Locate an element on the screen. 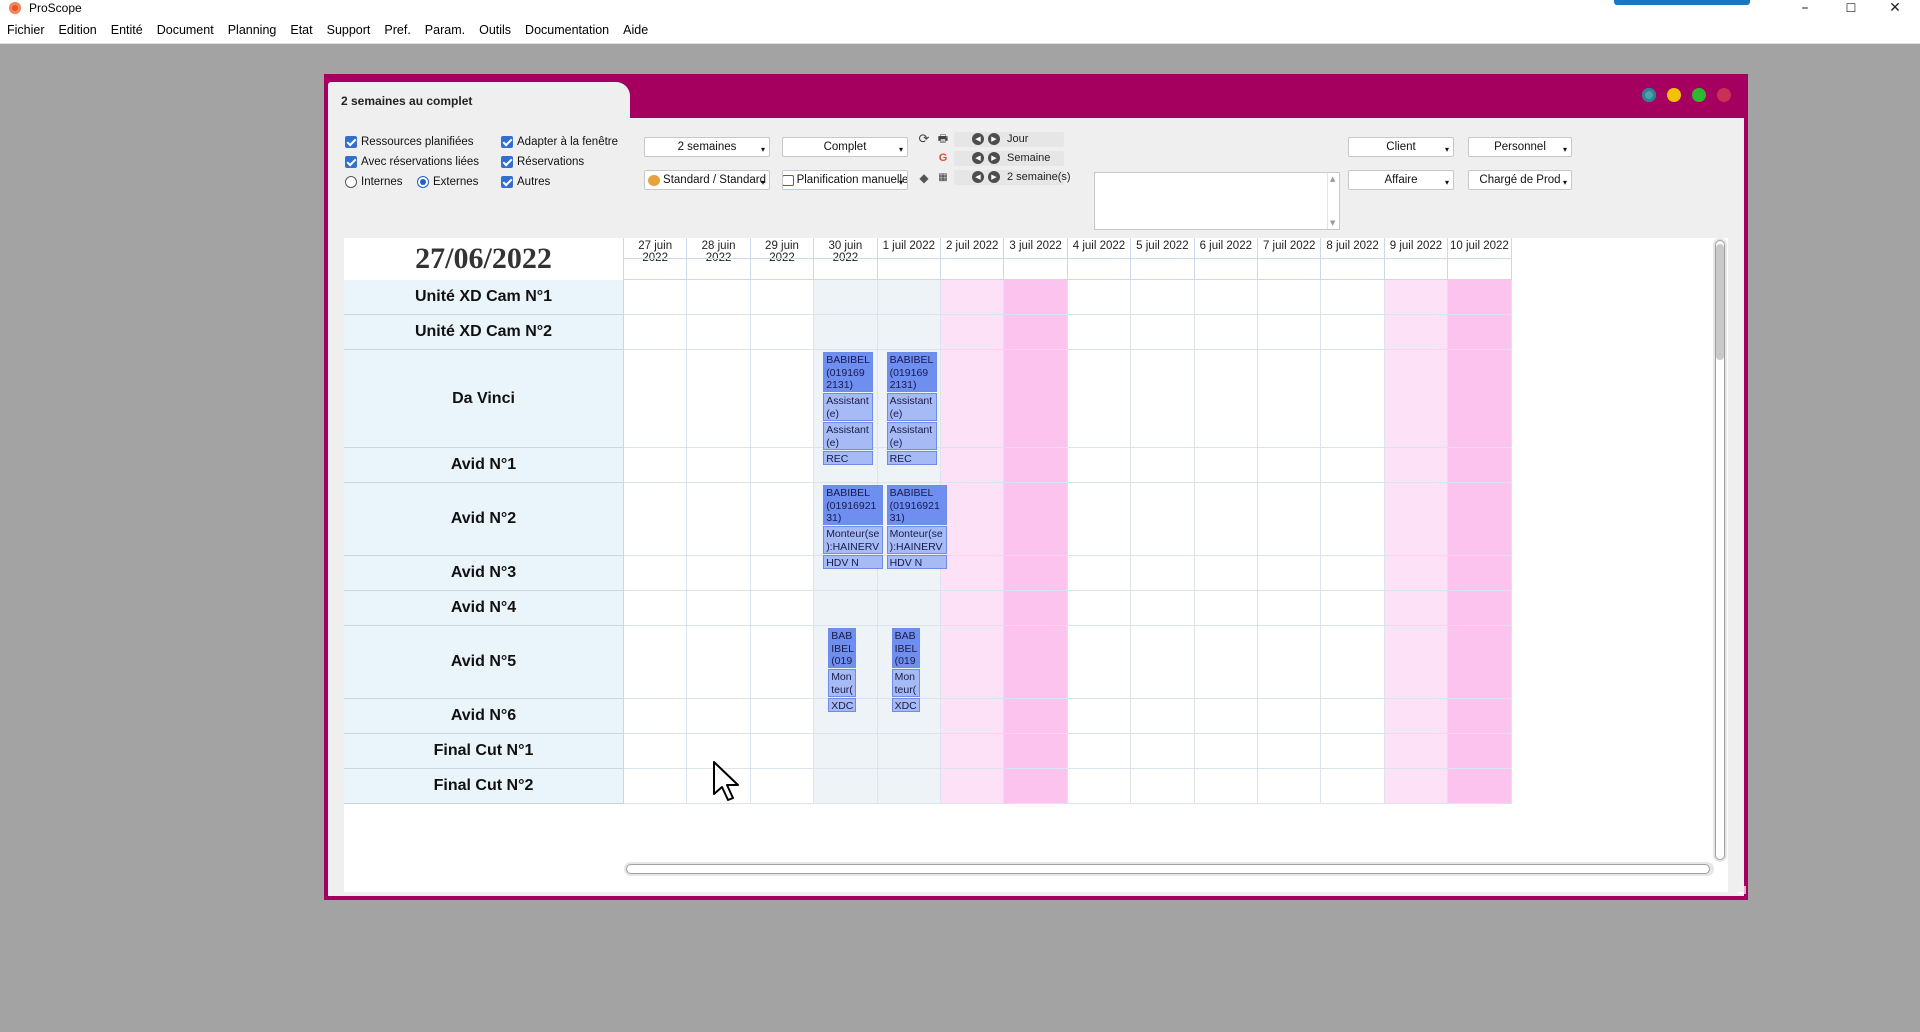 This screenshot has height=1032, width=1920. booking-block: REC is located at coordinates (848, 458).